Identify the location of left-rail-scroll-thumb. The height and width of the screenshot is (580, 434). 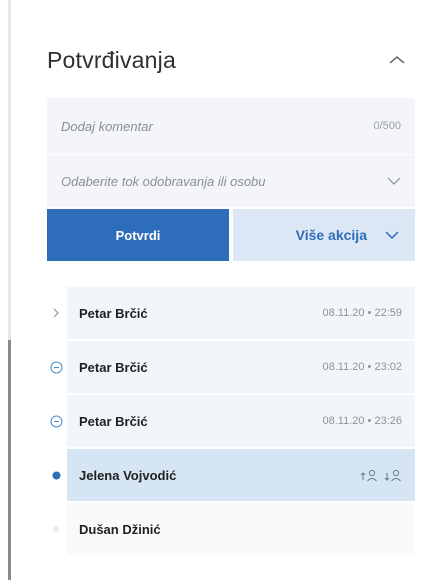
(9, 460).